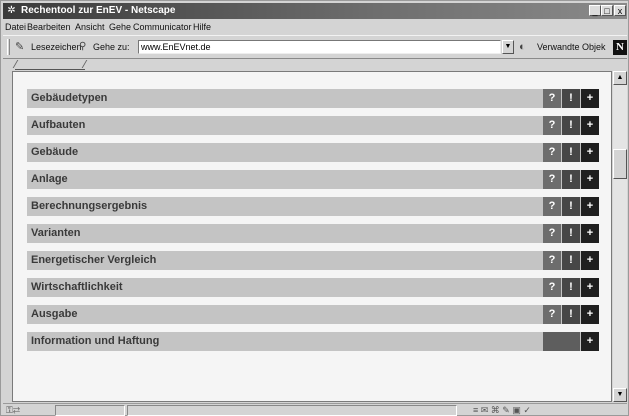  What do you see at coordinates (111, 47) in the screenshot?
I see `goto-label: Gehe zu:` at bounding box center [111, 47].